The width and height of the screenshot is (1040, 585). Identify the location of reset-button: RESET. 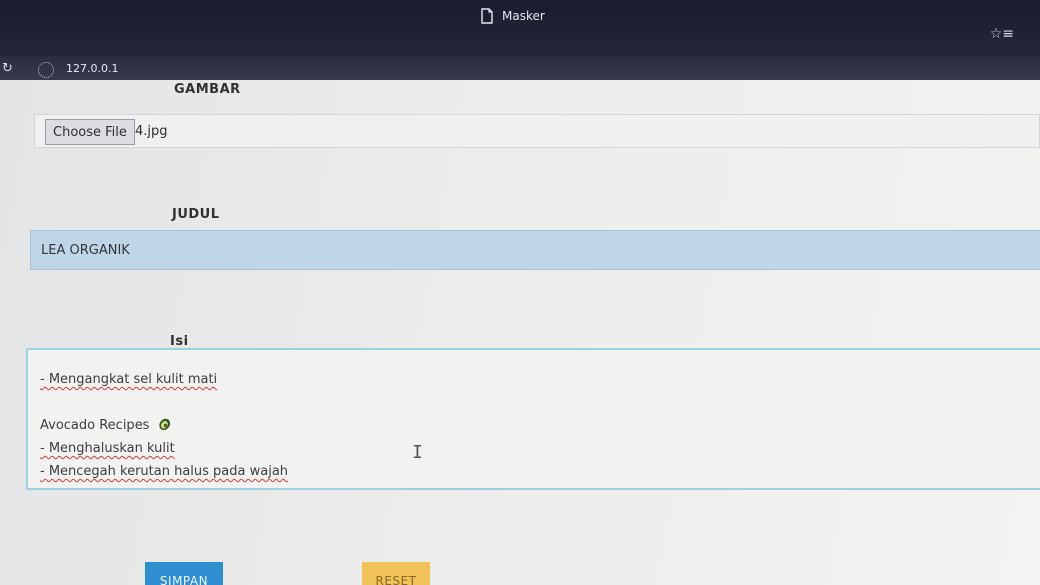
(396, 573).